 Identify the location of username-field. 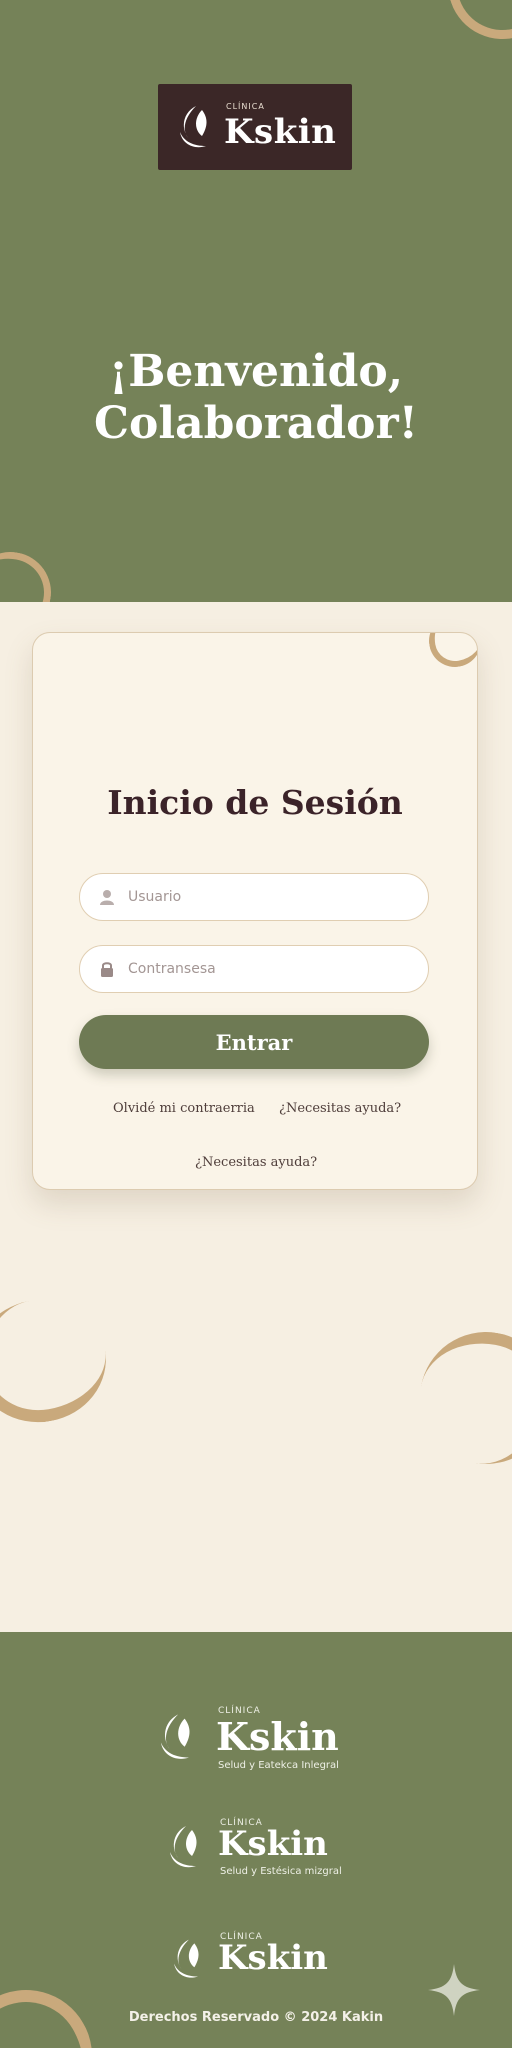
(254, 897).